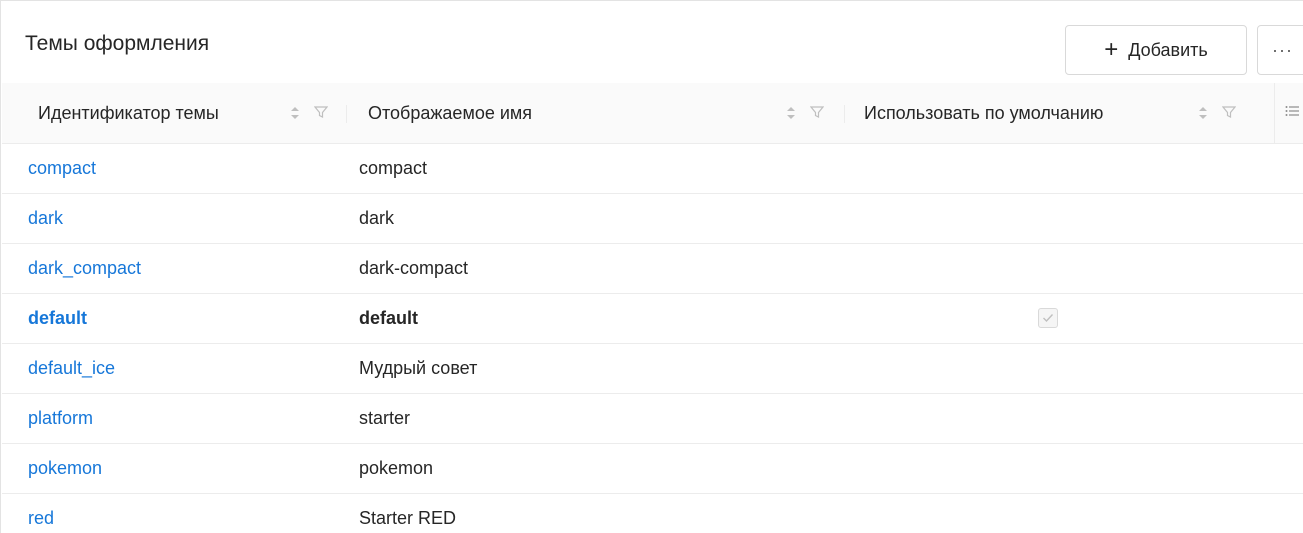 The width and height of the screenshot is (1303, 533). What do you see at coordinates (652, 319) in the screenshot?
I see `table-row: default default` at bounding box center [652, 319].